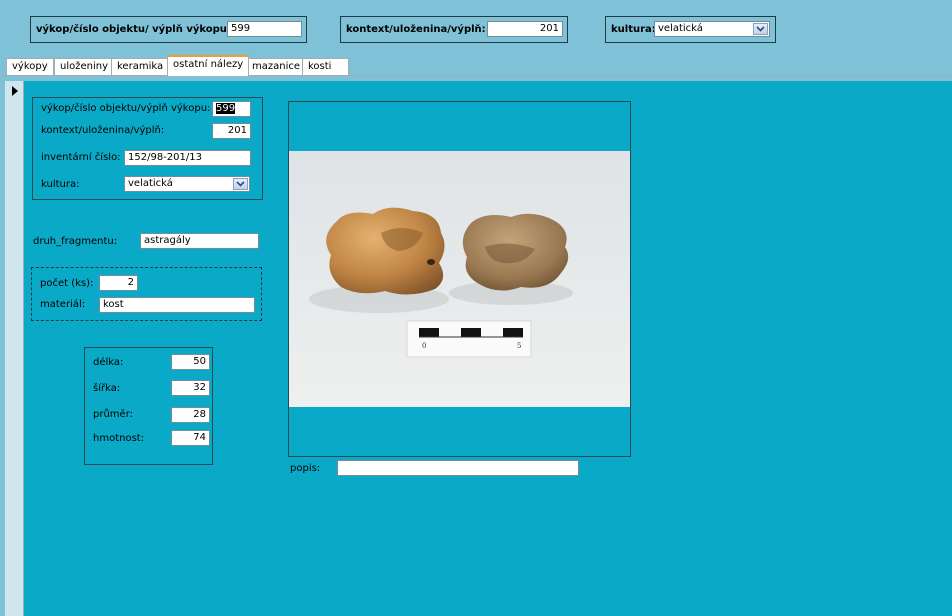 This screenshot has width=952, height=616. Describe the element at coordinates (118, 283) in the screenshot. I see `form-pocet-field: 2` at that location.